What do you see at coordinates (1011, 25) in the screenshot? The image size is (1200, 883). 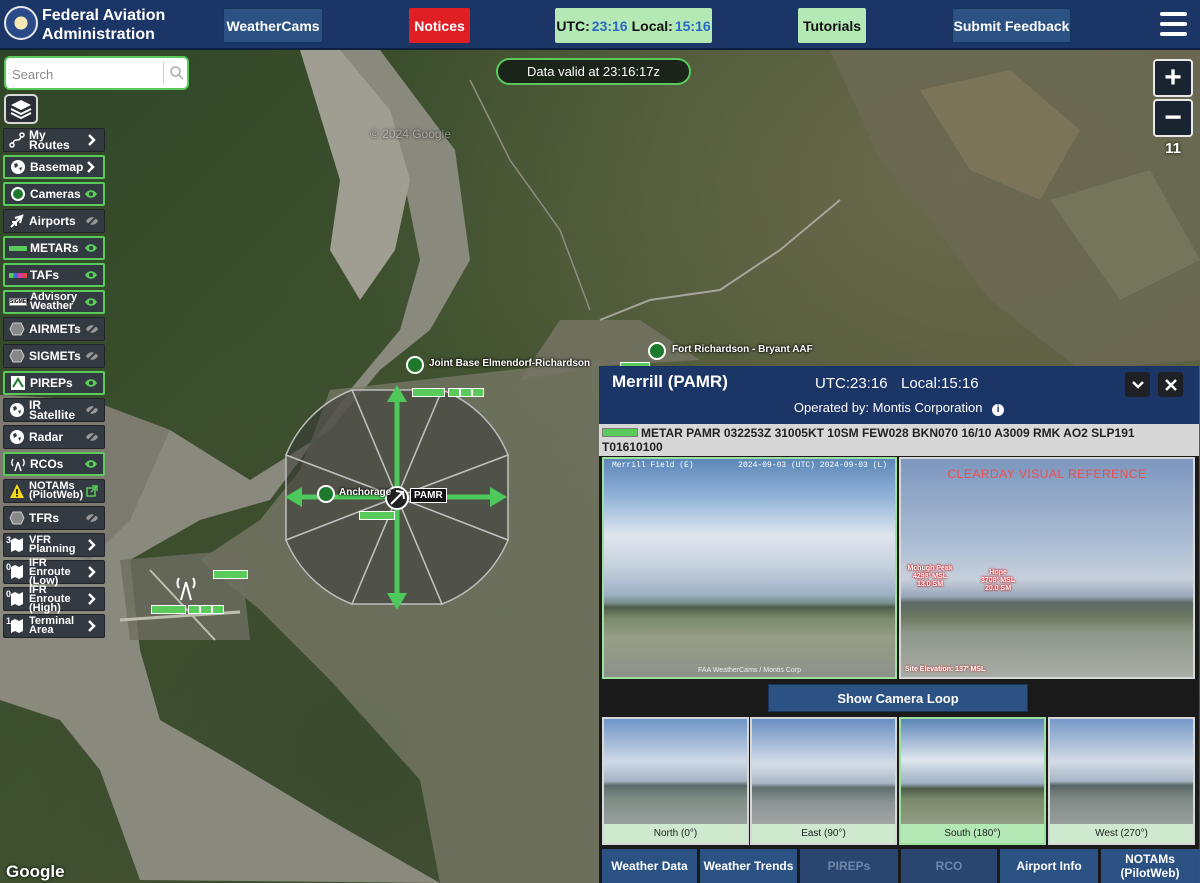 I see `submit-feedback-button: Submit Feedback` at bounding box center [1011, 25].